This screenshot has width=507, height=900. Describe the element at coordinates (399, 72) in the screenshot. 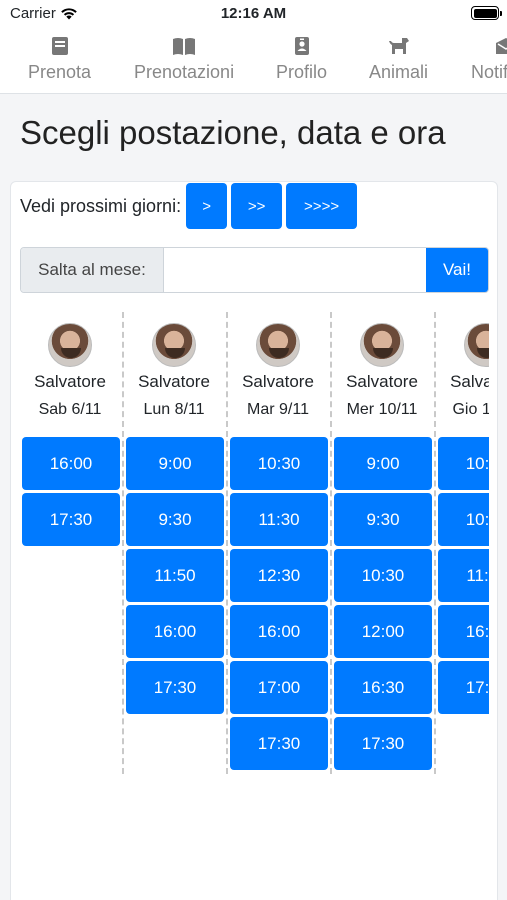

I see `tab-label: Animali` at that location.